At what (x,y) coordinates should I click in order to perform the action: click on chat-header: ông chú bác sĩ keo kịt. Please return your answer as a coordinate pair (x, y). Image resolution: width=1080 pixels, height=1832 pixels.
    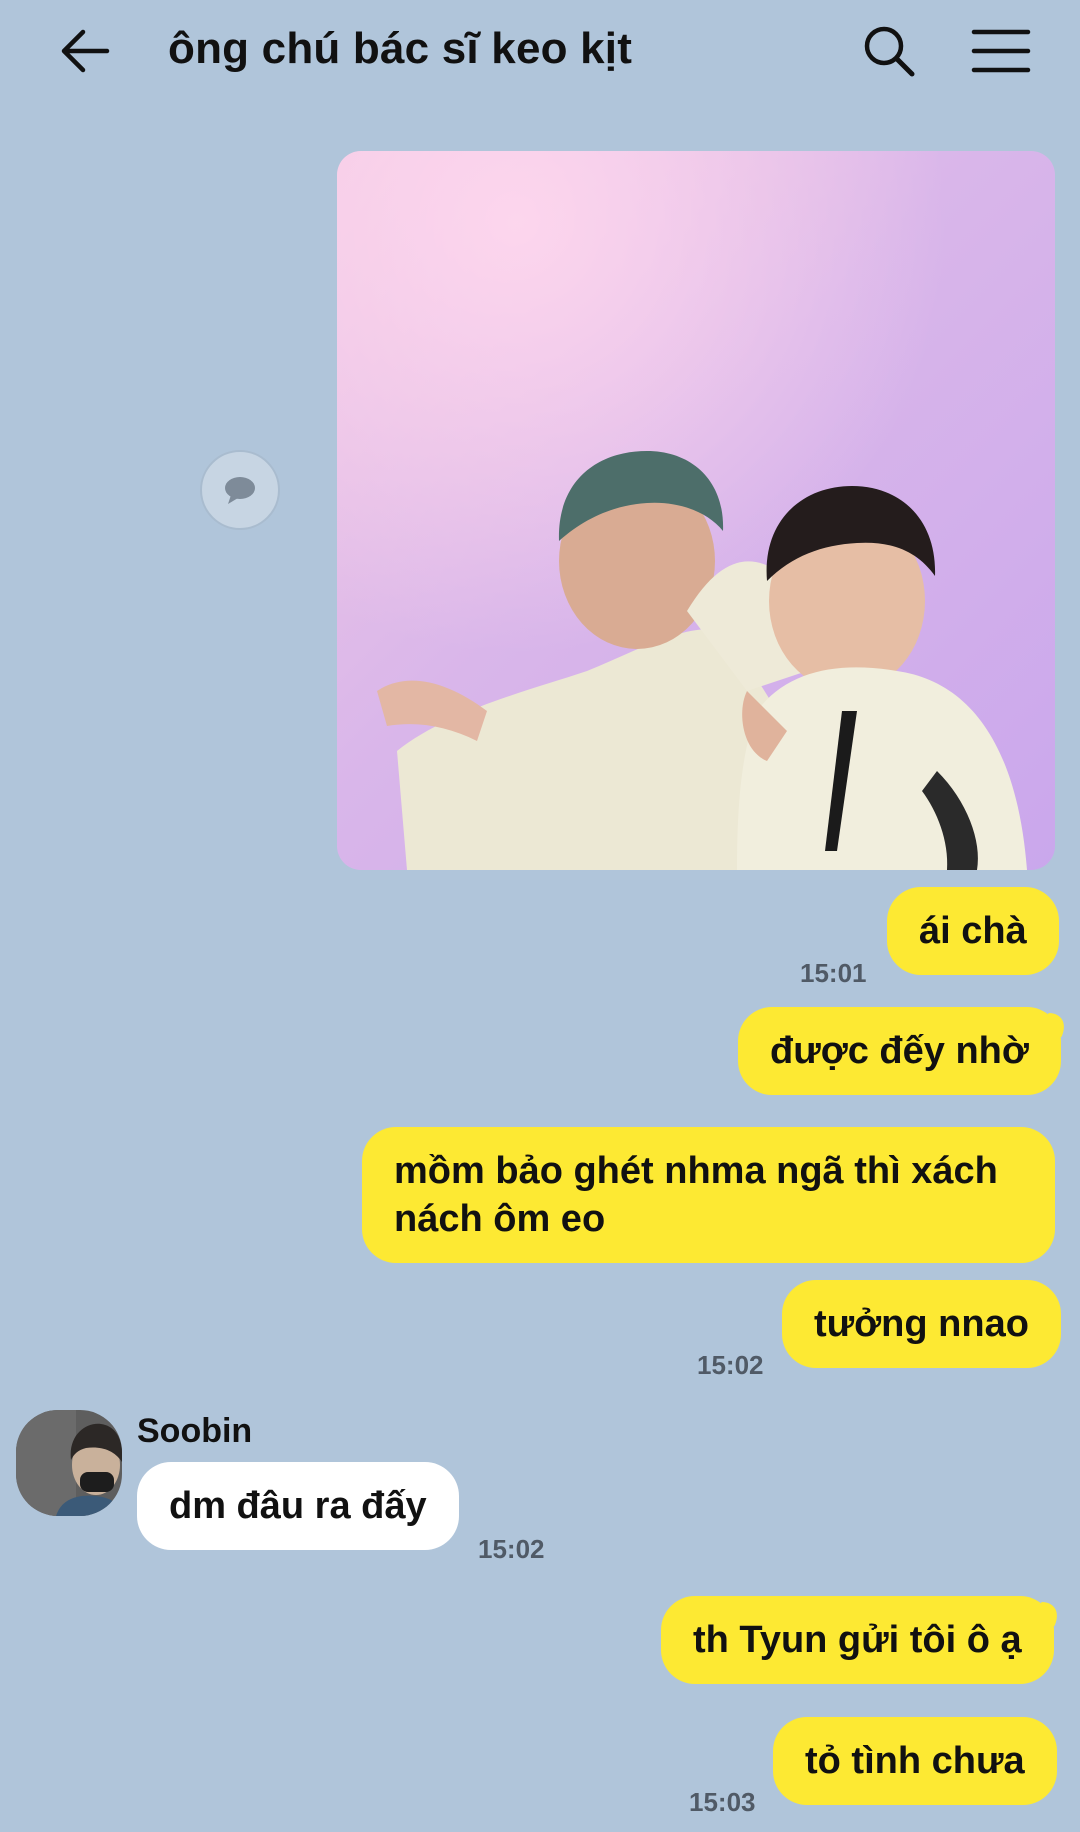
    Looking at the image, I should click on (540, 55).